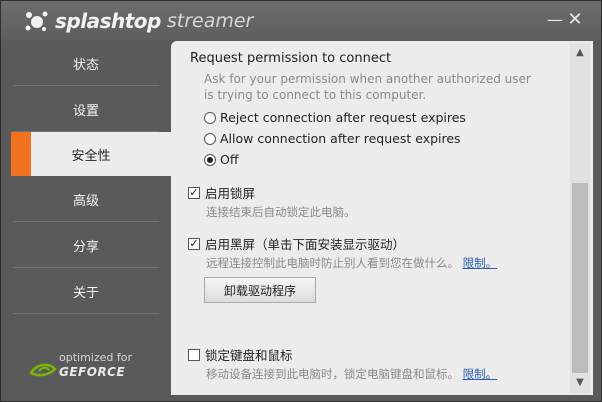 This screenshot has width=602, height=402. I want to click on checkbox-label: 启用锁屏, so click(230, 193).